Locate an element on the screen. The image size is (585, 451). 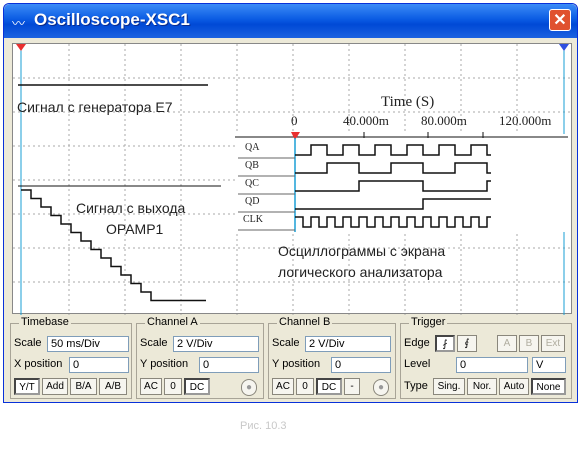
channel-b-ypos-label: Y position is located at coordinates (296, 364).